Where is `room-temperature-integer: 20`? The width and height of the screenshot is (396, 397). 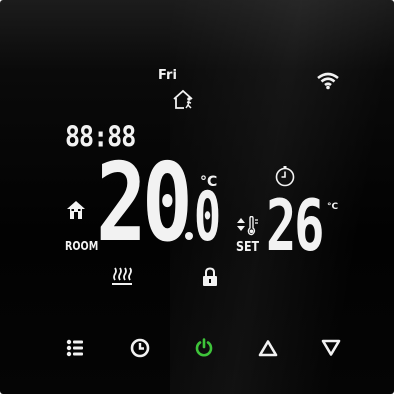
room-temperature-integer: 20 is located at coordinates (144, 203).